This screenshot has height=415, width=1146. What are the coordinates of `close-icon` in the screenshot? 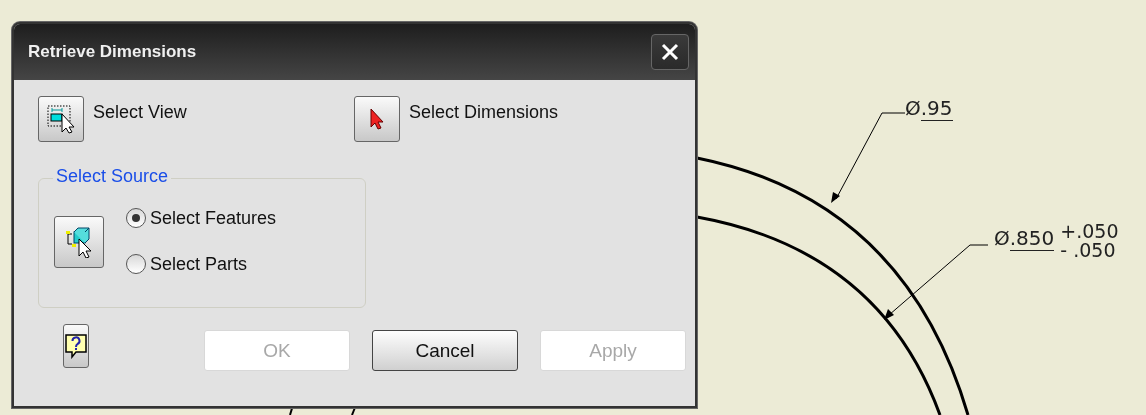 It's located at (670, 52).